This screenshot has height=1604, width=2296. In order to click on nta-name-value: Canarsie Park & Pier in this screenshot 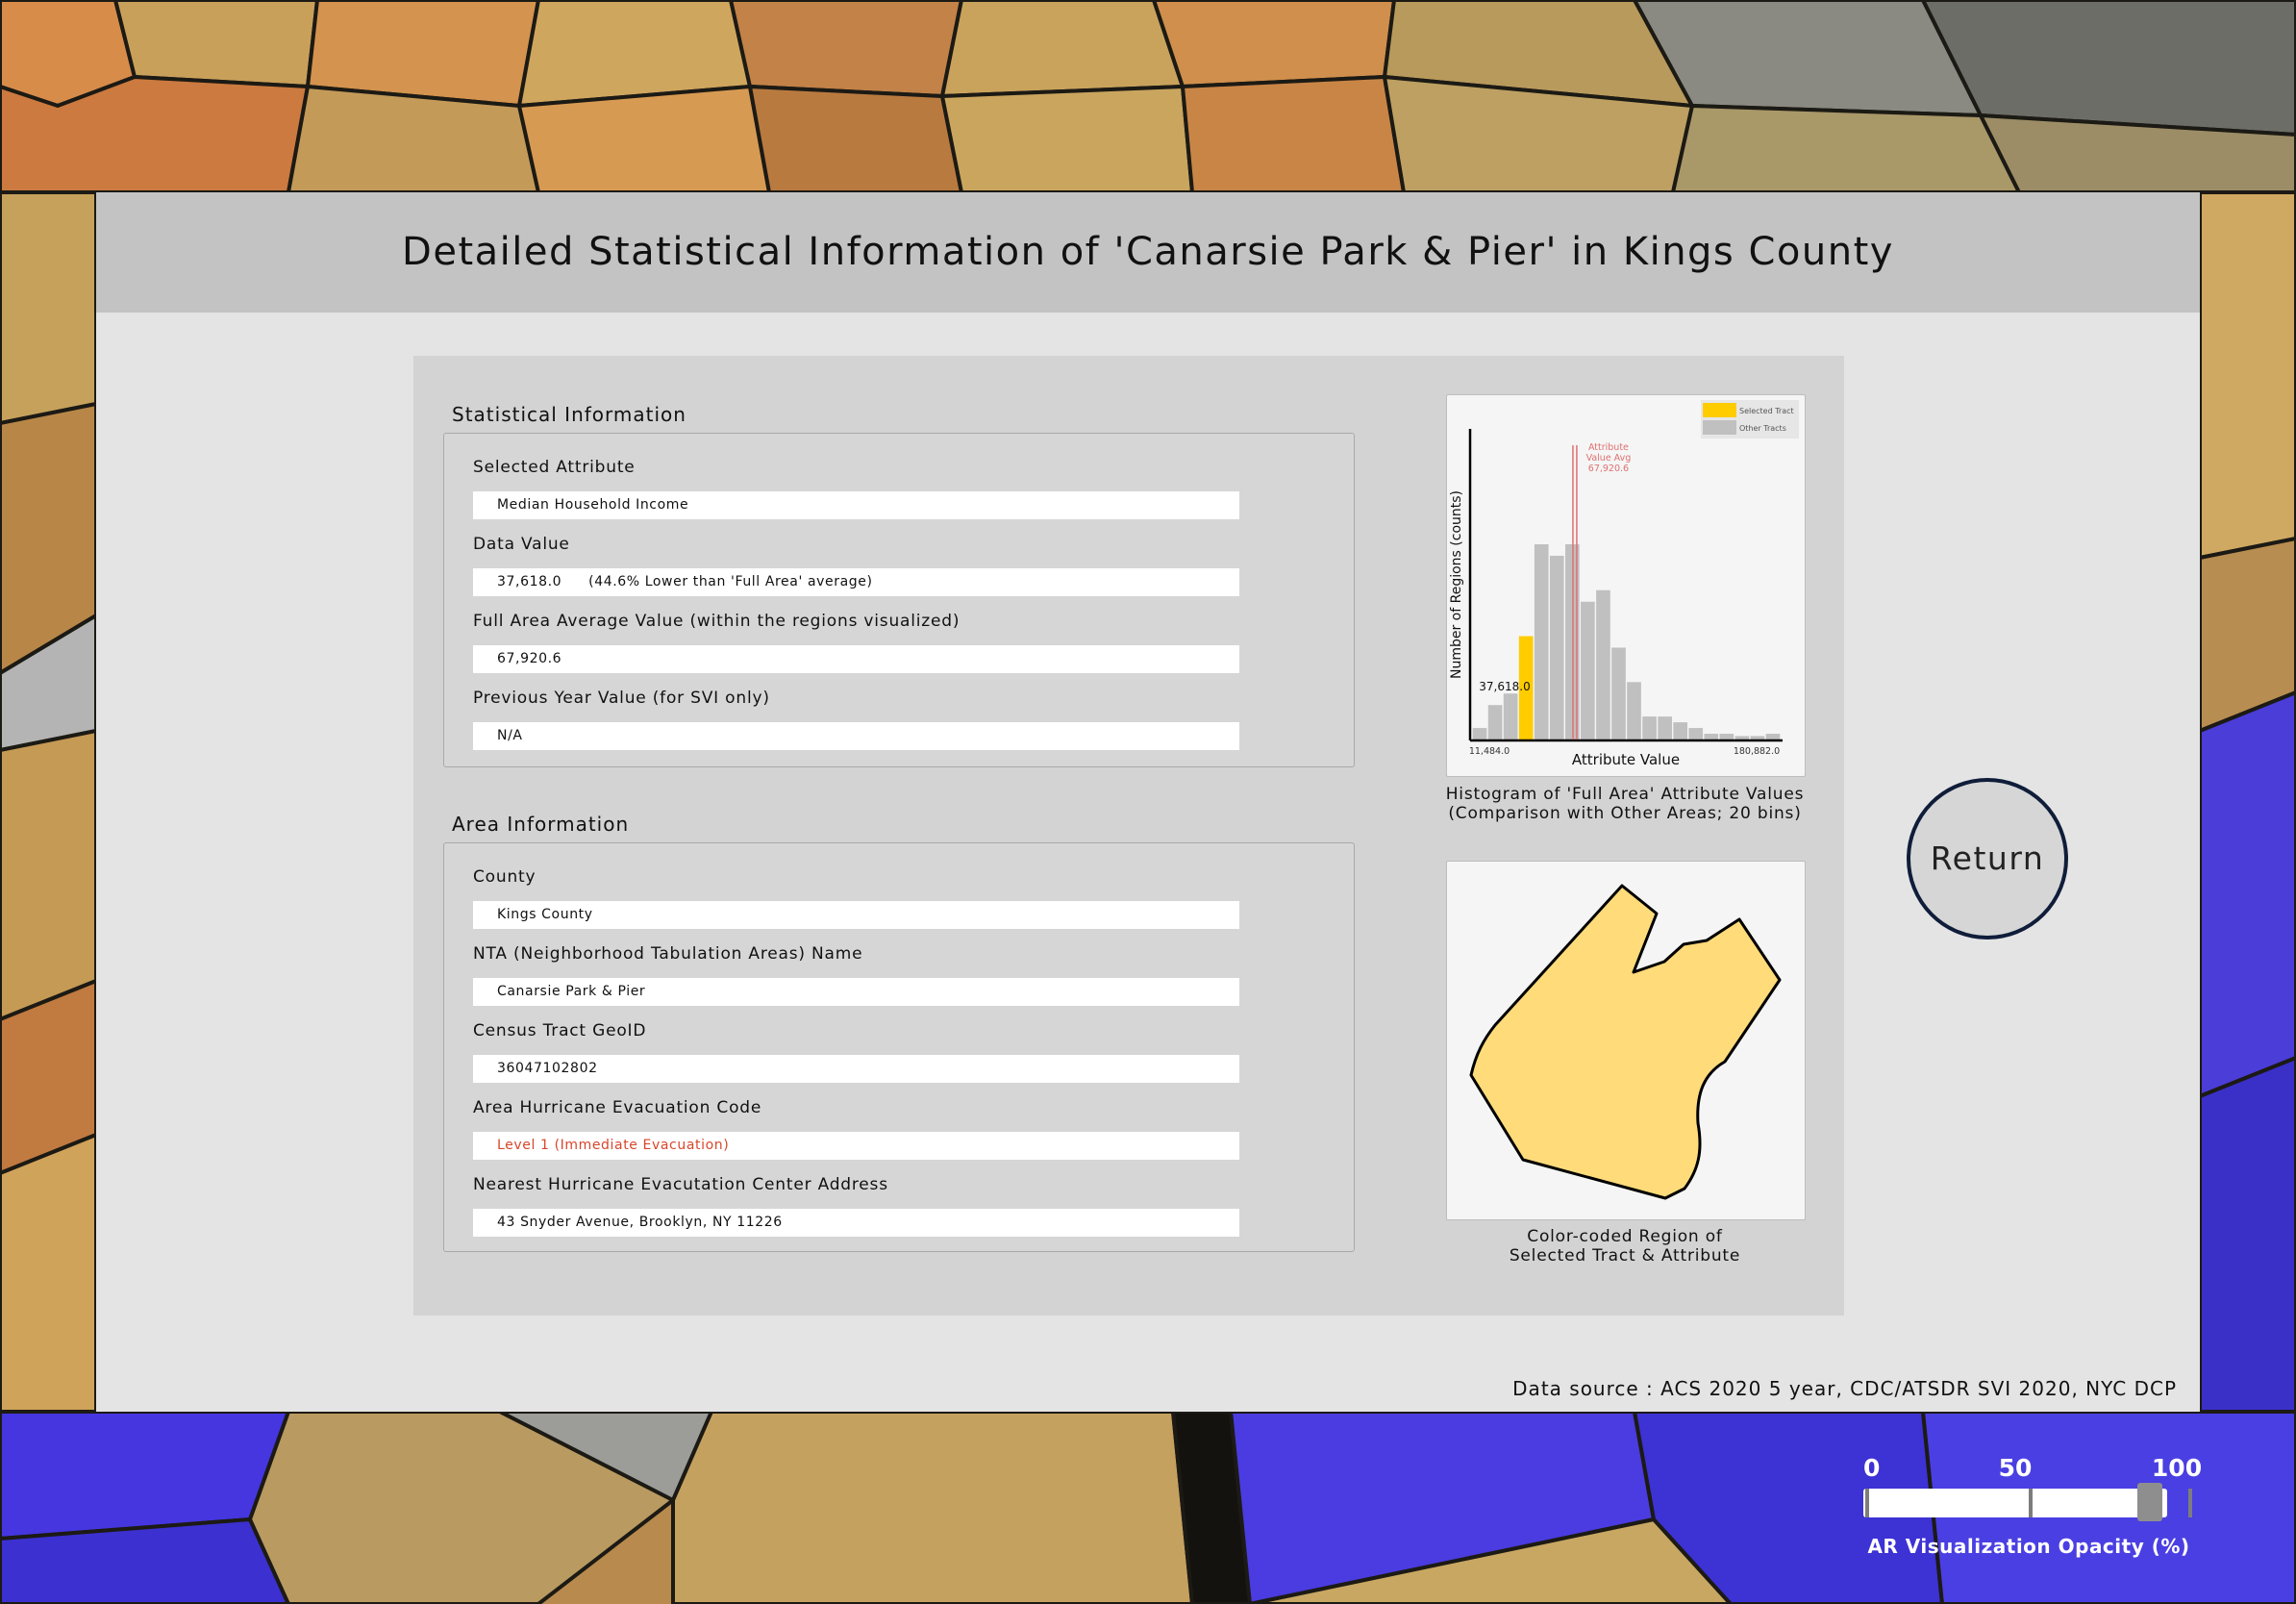, I will do `click(856, 992)`.